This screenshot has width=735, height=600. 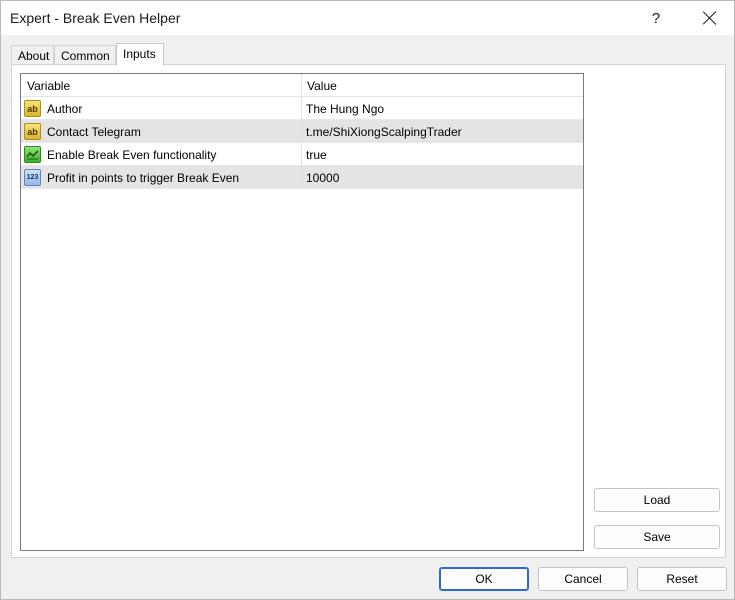 I want to click on checkmark-graph-icon, so click(x=32, y=155).